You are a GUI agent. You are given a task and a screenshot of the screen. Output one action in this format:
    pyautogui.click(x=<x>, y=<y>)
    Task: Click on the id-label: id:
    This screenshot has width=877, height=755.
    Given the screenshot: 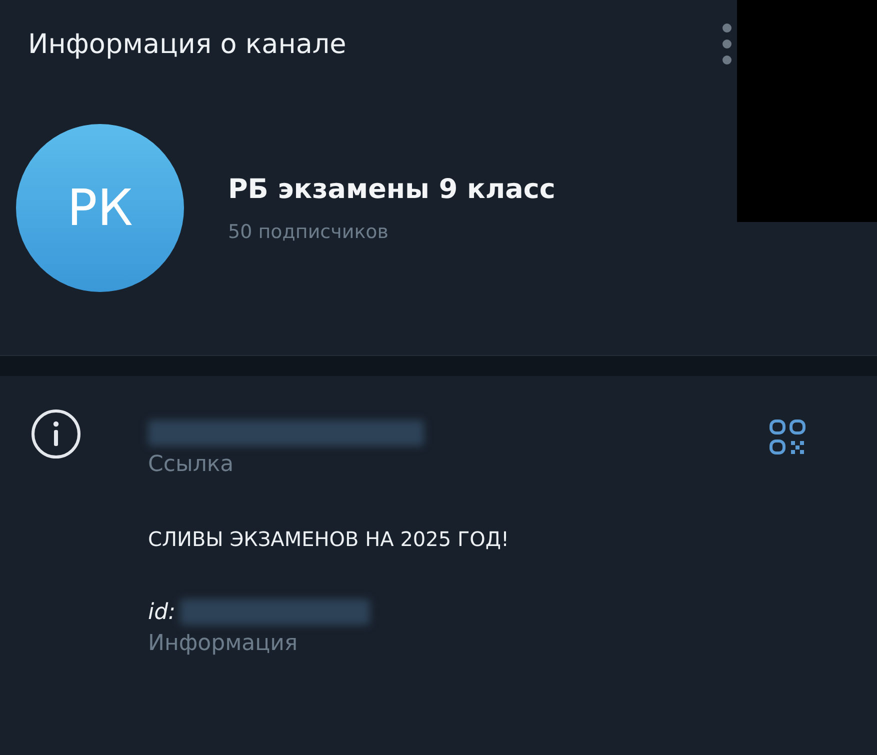 What is the action you would take?
    pyautogui.click(x=162, y=612)
    